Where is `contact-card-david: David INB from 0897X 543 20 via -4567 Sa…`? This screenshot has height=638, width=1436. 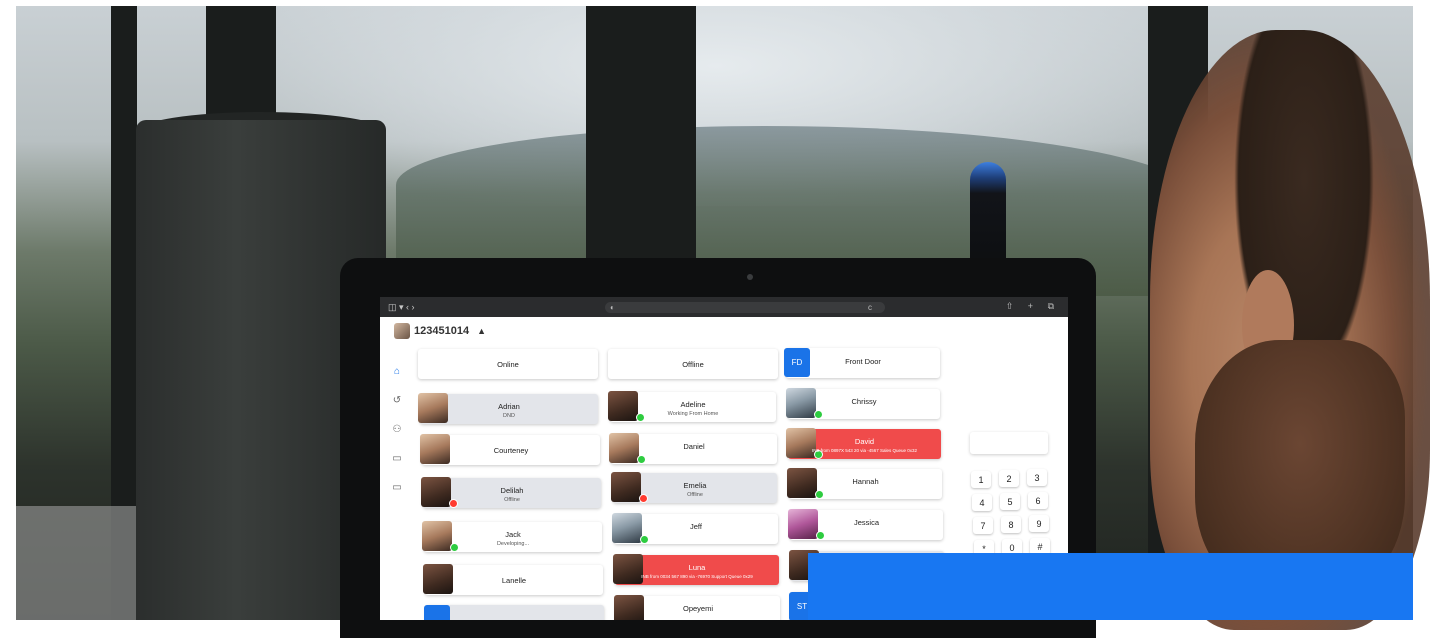 contact-card-david: David INB from 0897X 543 20 via -4567 Sa… is located at coordinates (863, 443).